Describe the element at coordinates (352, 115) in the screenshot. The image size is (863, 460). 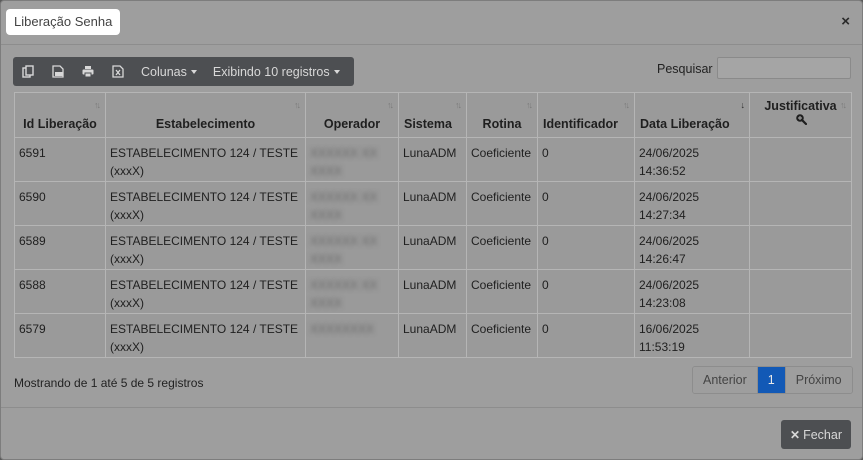
I see `col-header-operador: Operador ↑↓` at that location.